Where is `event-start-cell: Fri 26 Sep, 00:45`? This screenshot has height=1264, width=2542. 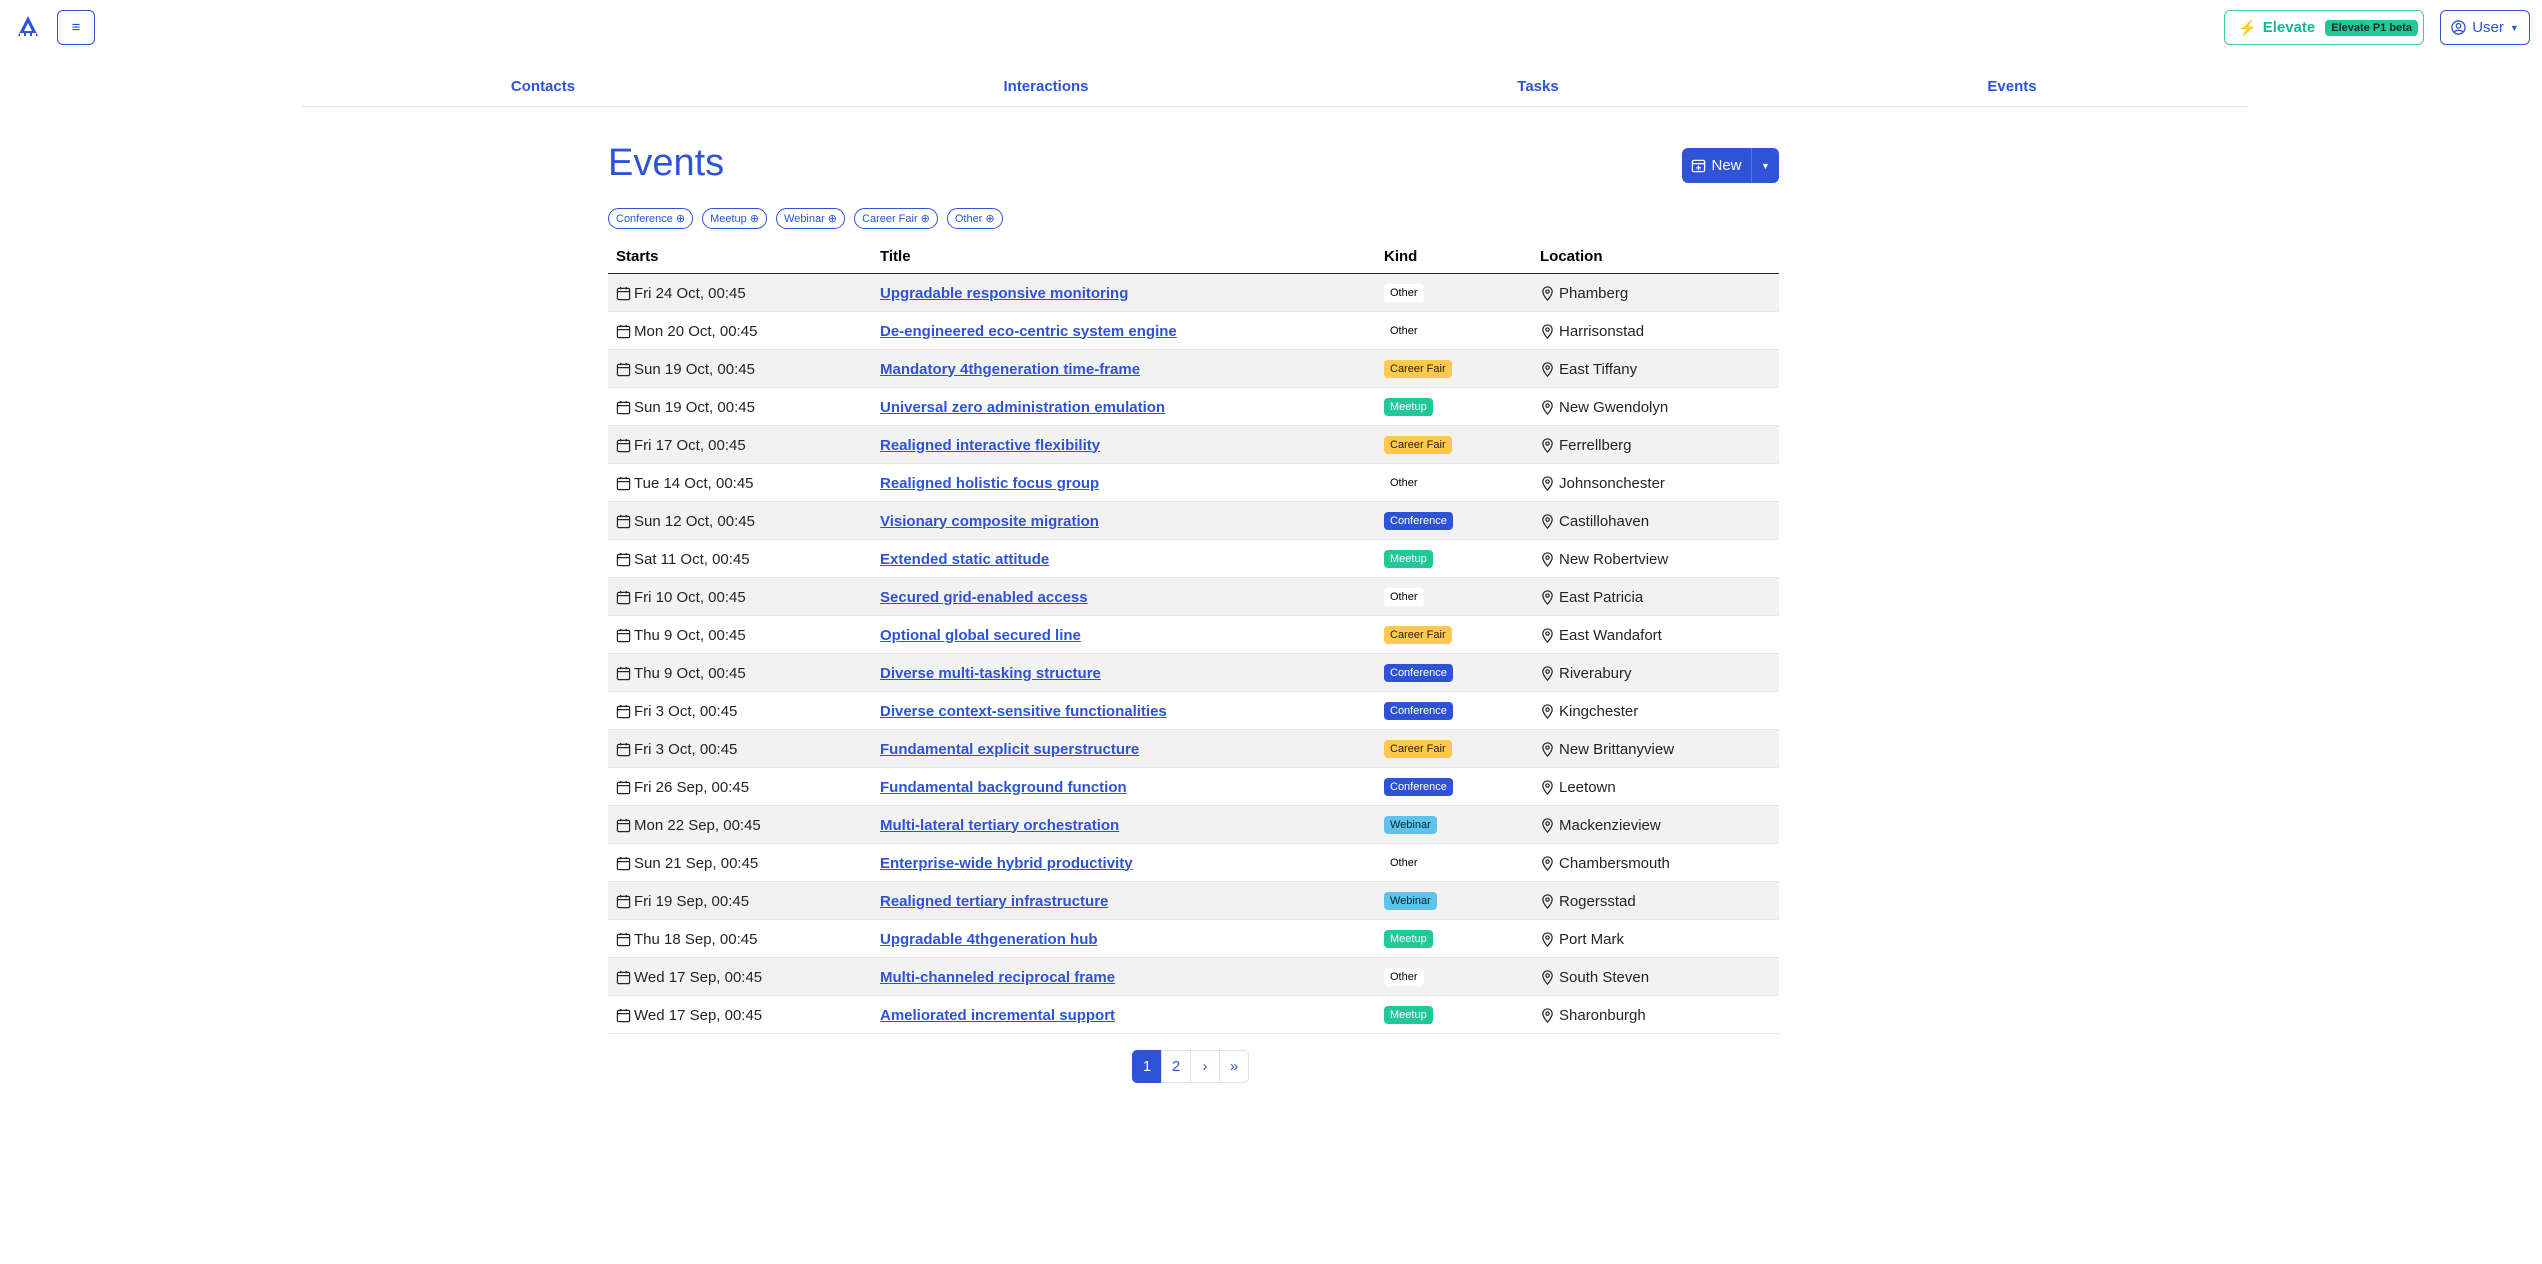 event-start-cell: Fri 26 Sep, 00:45 is located at coordinates (682, 787).